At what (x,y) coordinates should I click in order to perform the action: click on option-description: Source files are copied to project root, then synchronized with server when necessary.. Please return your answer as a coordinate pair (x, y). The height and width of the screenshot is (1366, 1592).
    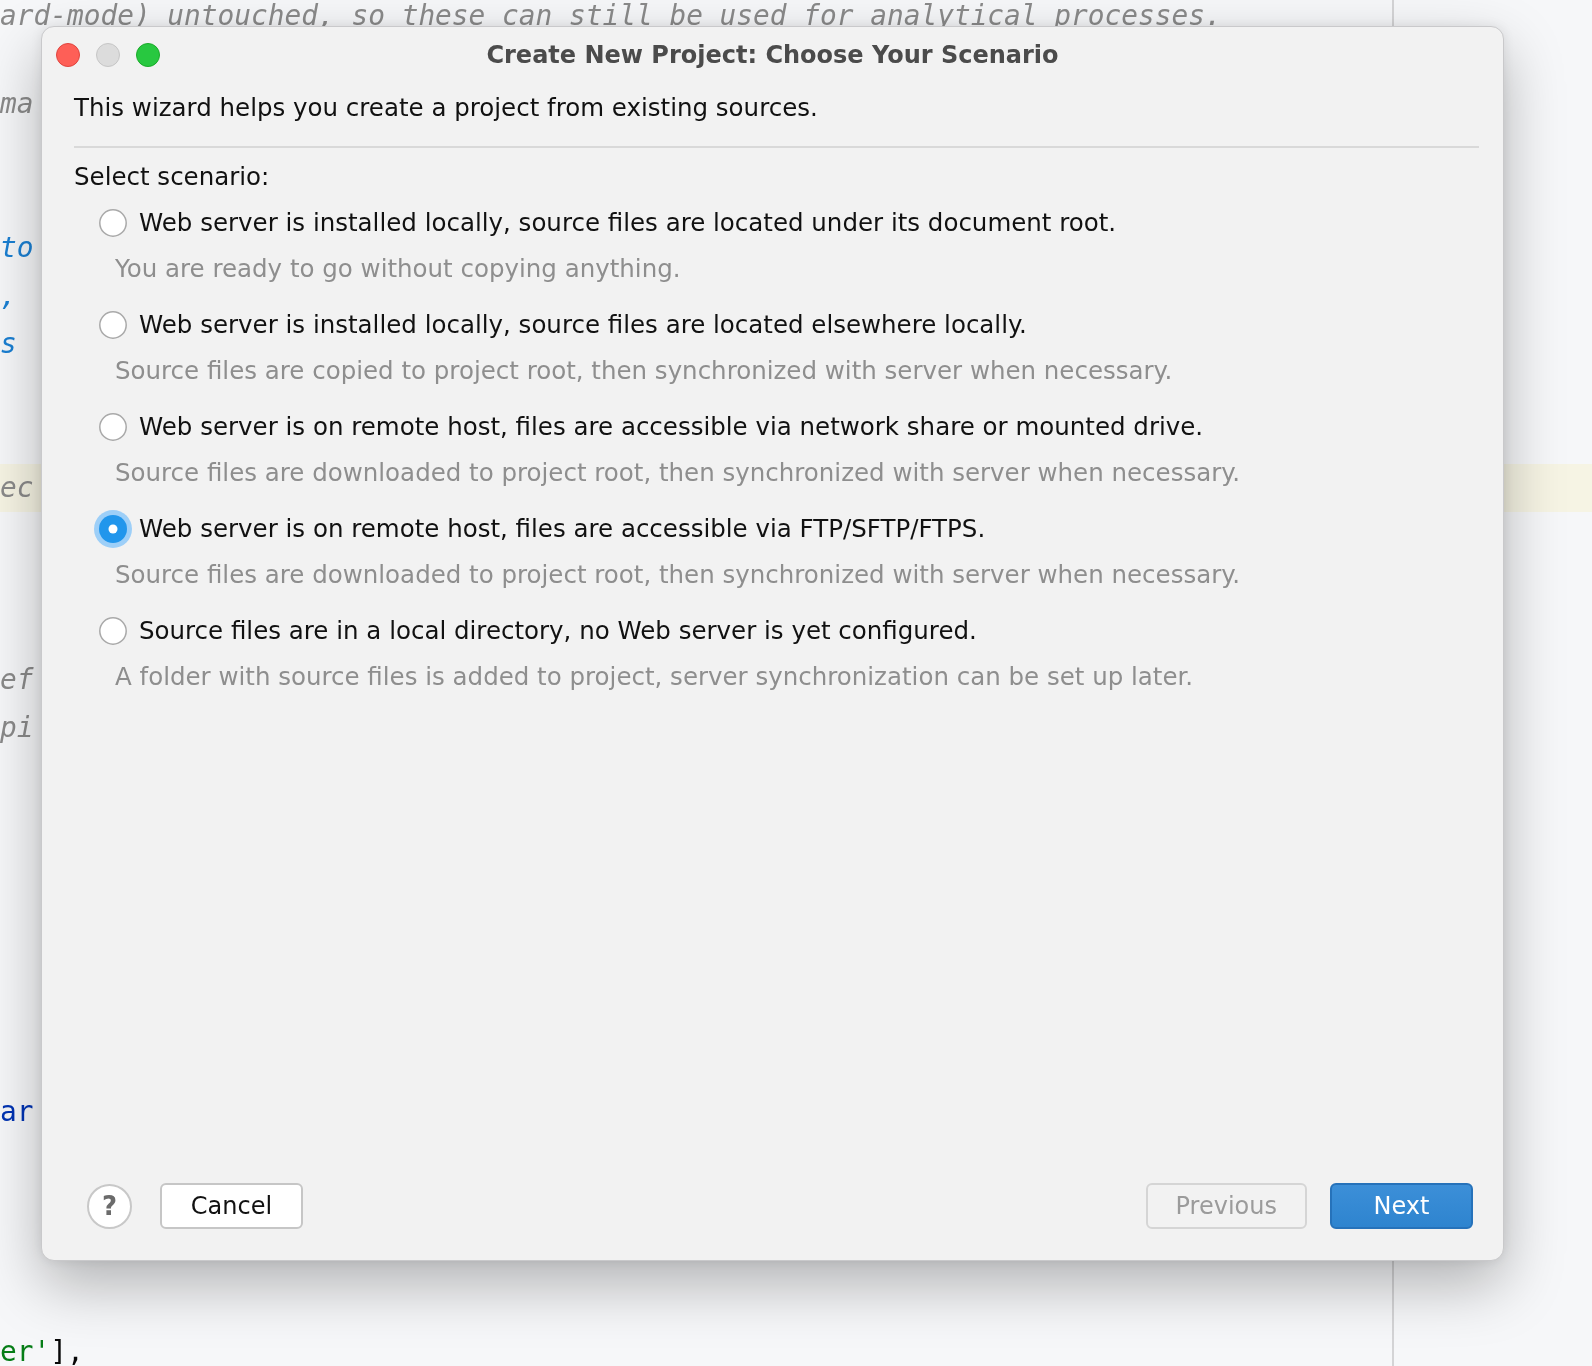
    Looking at the image, I should click on (643, 371).